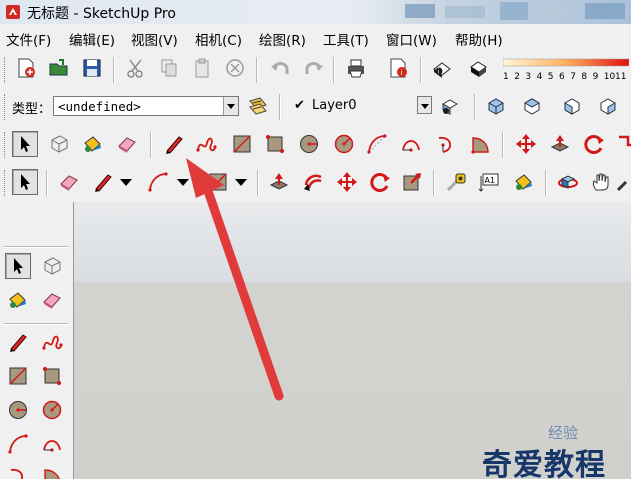  What do you see at coordinates (479, 39) in the screenshot?
I see `menu-help: 帮助(H)` at bounding box center [479, 39].